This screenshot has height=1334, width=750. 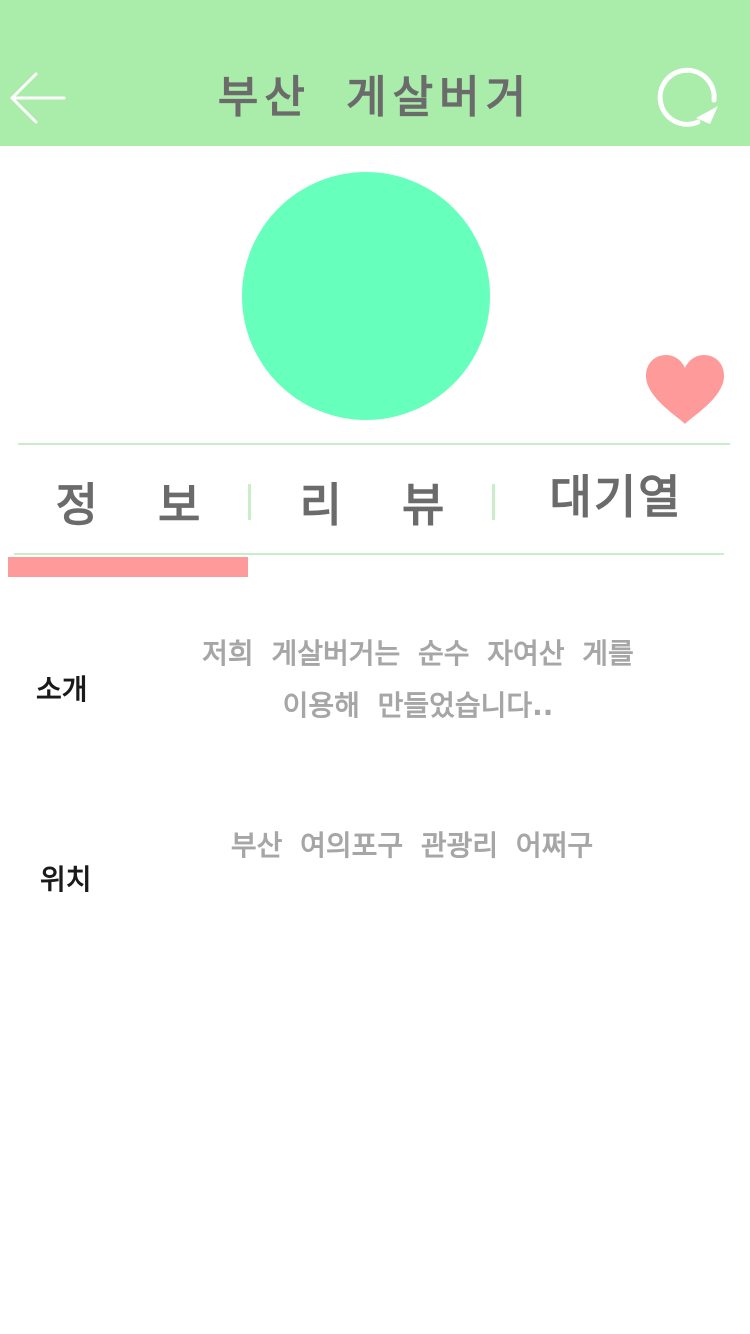 I want to click on refresh-button, so click(x=688, y=98).